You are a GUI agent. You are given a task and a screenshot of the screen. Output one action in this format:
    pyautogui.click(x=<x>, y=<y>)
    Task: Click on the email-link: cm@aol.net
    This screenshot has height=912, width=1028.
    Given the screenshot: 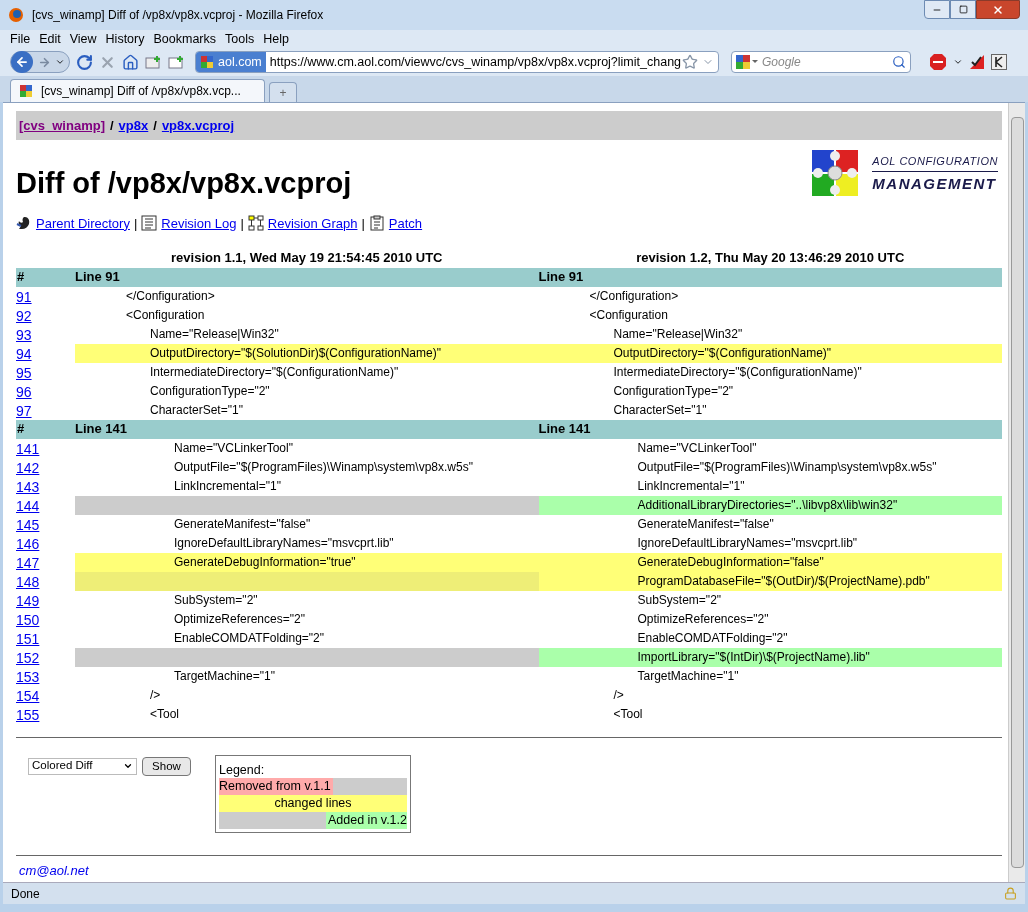 What is the action you would take?
    pyautogui.click(x=510, y=870)
    